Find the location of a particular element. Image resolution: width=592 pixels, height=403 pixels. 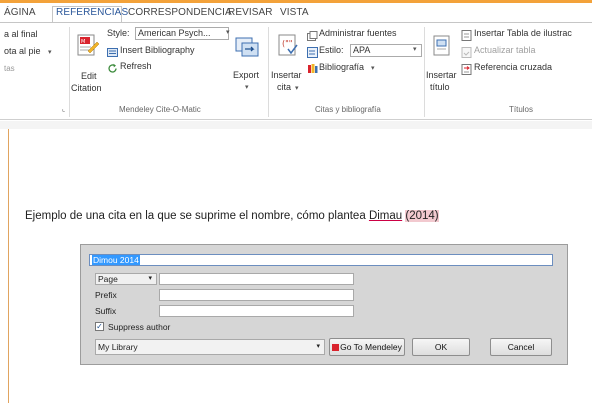

page-margin-line is located at coordinates (8, 266).